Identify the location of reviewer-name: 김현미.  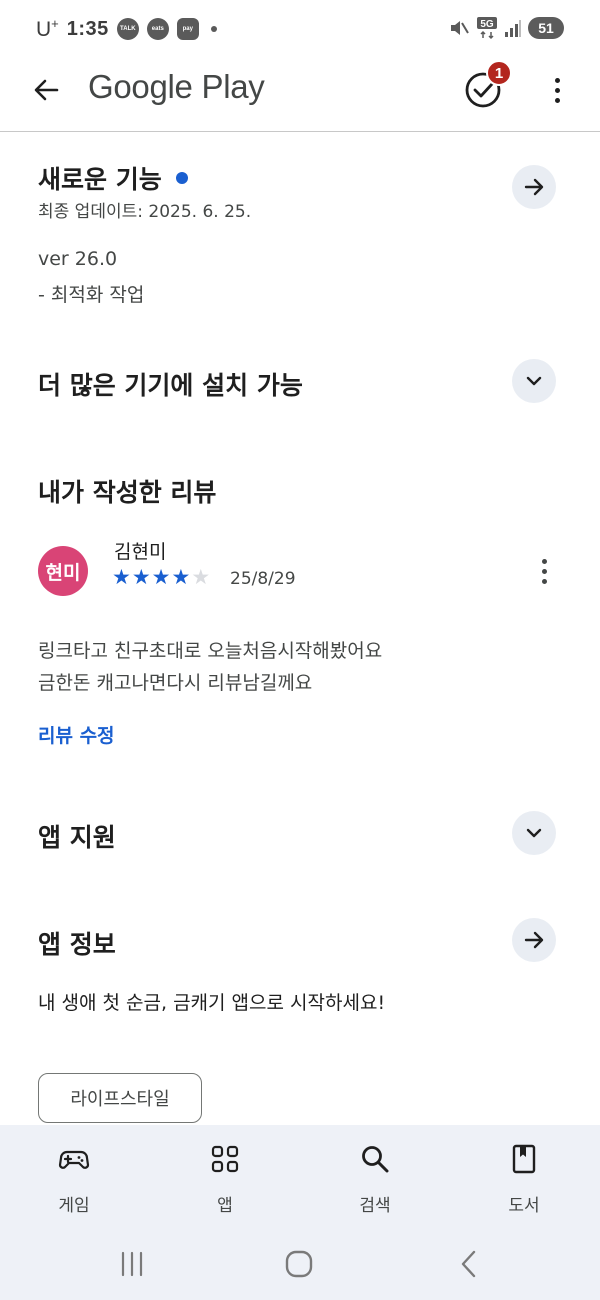
(140, 552).